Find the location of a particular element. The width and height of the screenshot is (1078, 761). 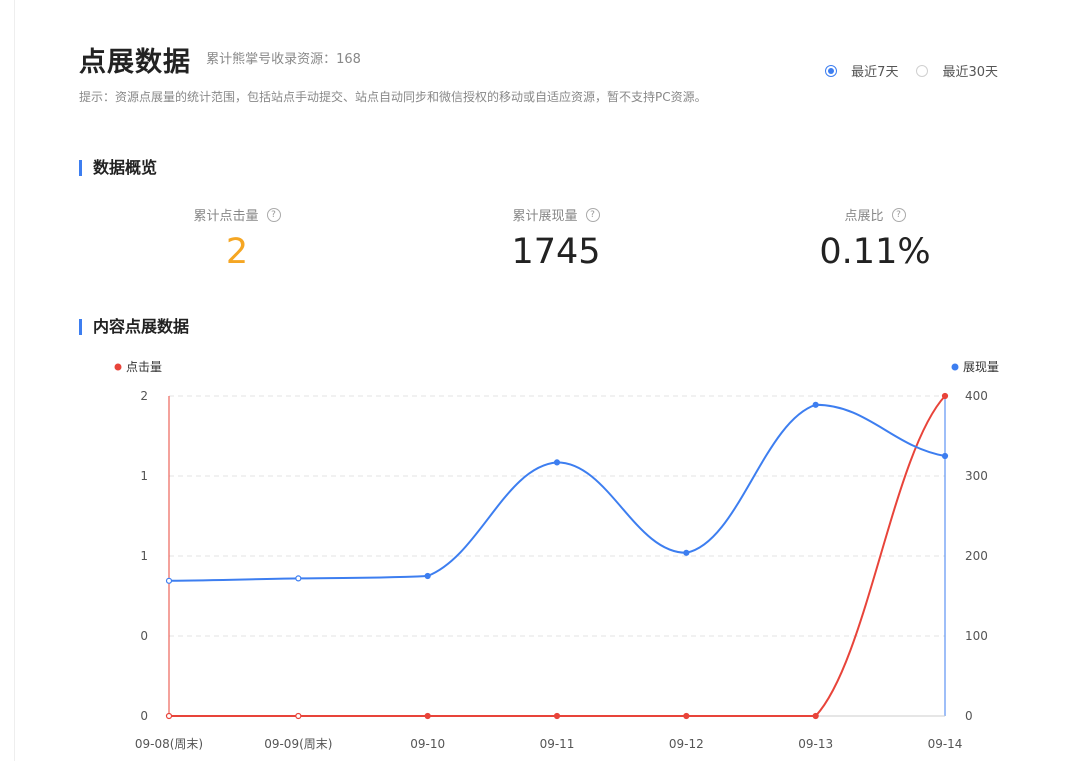

x-tick-label: 09-11 is located at coordinates (557, 744).